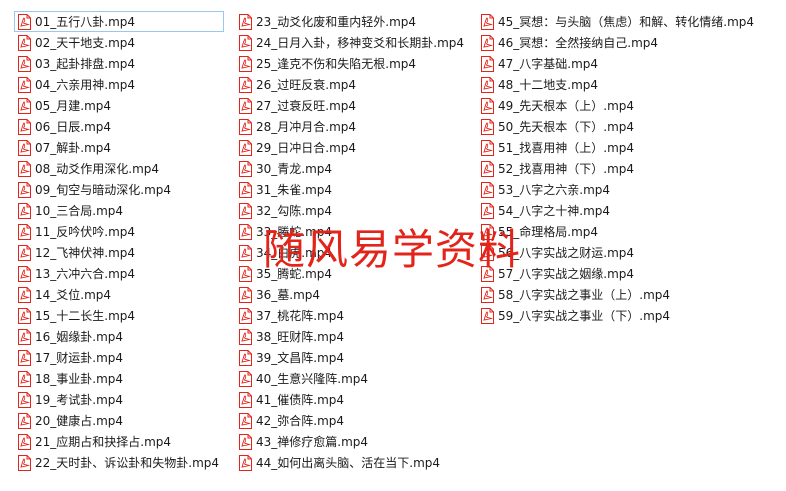  Describe the element at coordinates (119, 252) in the screenshot. I see `file-item: 12_飞神伏神.mp4` at that location.